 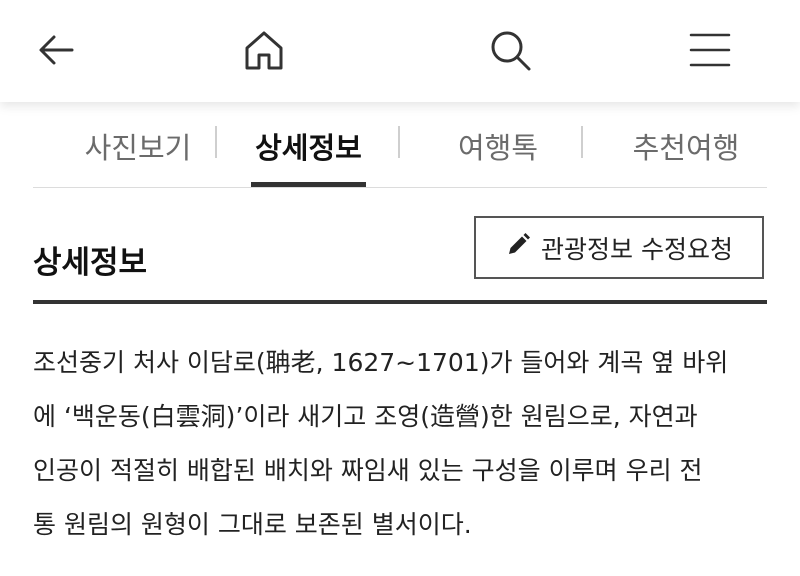 I want to click on detail-tabs: 사진보기 상세정보 여행톡 추천여행, so click(x=400, y=146).